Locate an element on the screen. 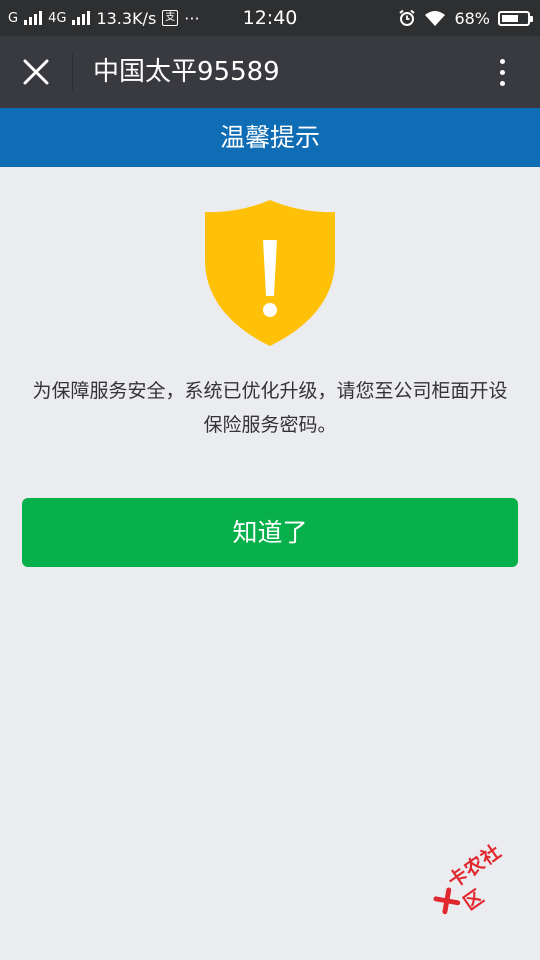 This screenshot has width=540, height=960. status-bar: G 4G 13.3K/s 支 ··· 12:40 68% is located at coordinates (270, 18).